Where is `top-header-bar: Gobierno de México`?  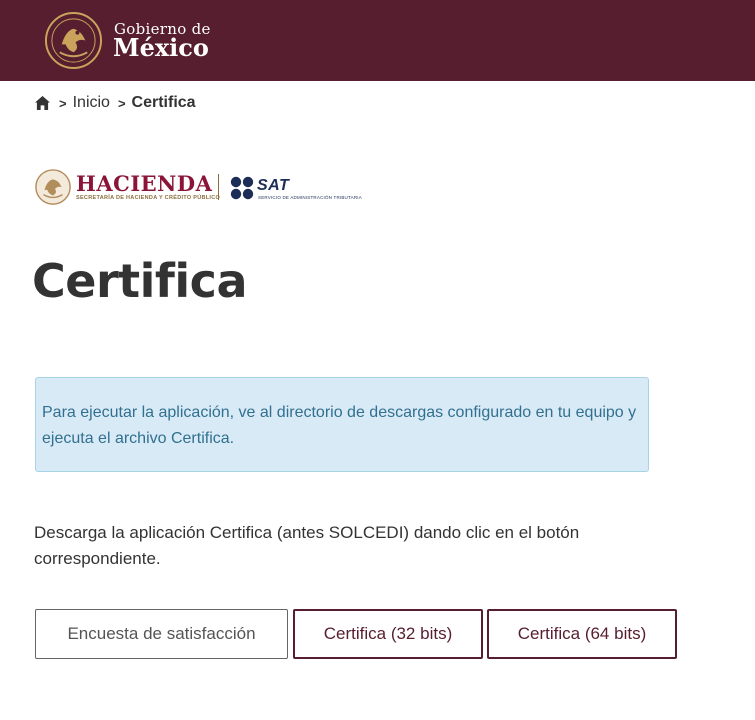
top-header-bar: Gobierno de México is located at coordinates (377, 40).